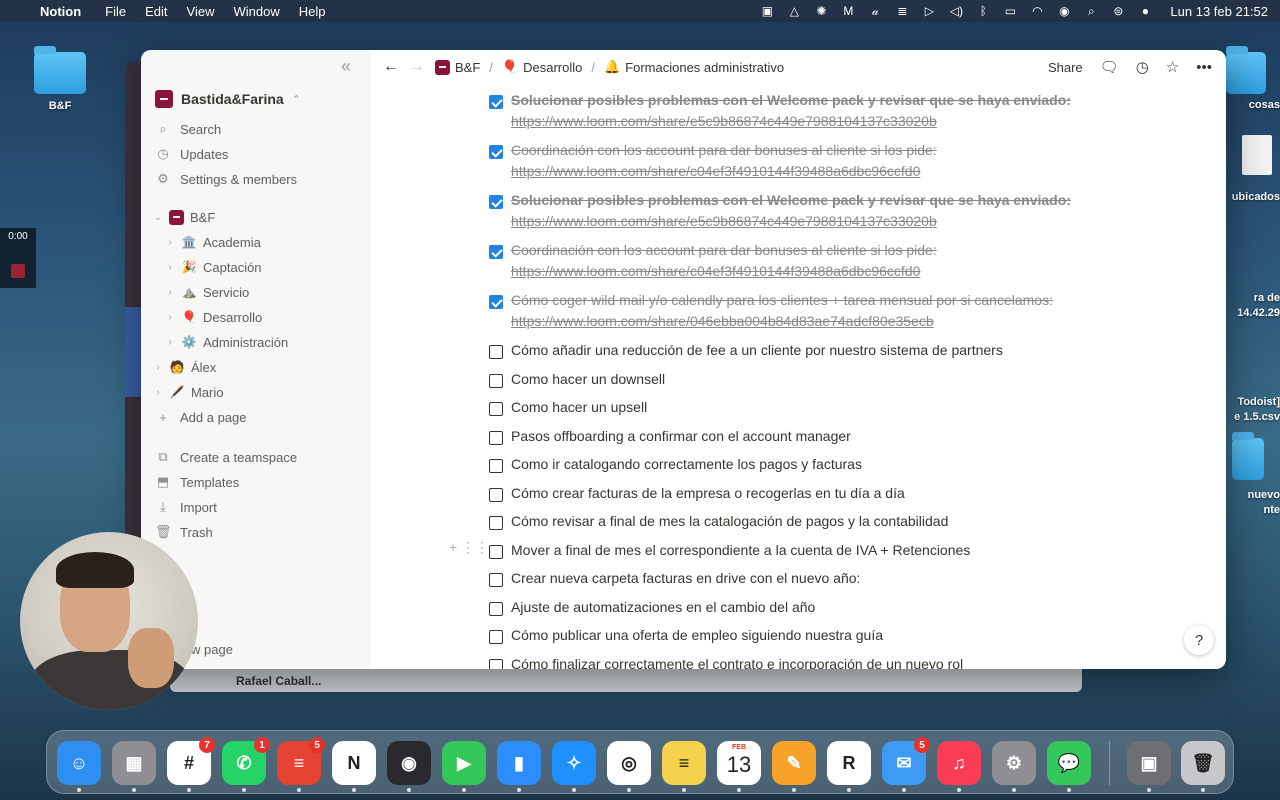 Image resolution: width=1280 pixels, height=800 pixels. I want to click on dock-system-settings-icon: ⚙, so click(1014, 766).